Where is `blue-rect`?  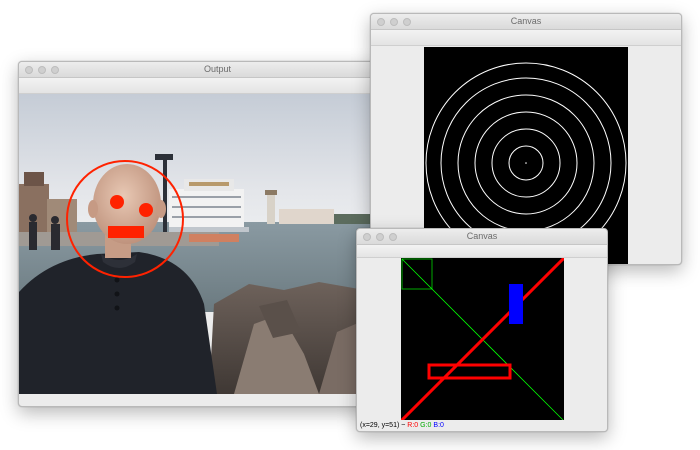
blue-rect is located at coordinates (516, 304).